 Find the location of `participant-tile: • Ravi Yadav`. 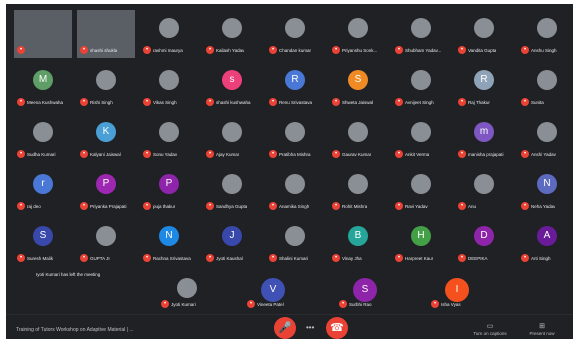

participant-tile: • Ravi Yadav is located at coordinates (421, 190).